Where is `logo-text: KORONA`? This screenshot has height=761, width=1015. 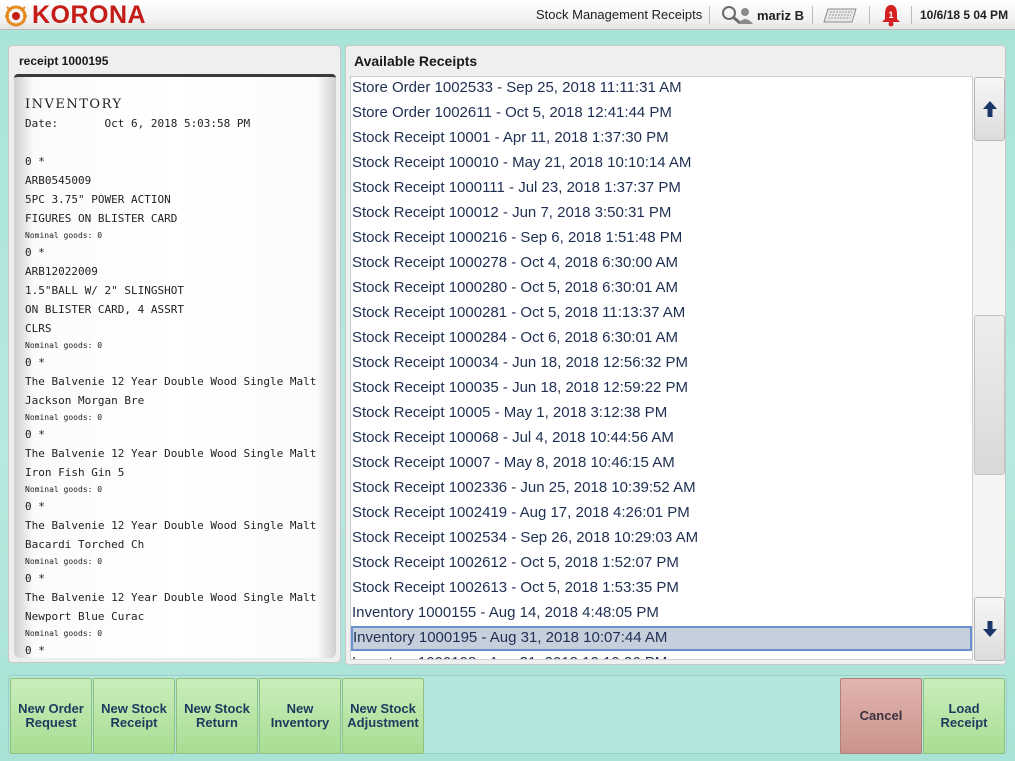
logo-text: KORONA is located at coordinates (89, 15).